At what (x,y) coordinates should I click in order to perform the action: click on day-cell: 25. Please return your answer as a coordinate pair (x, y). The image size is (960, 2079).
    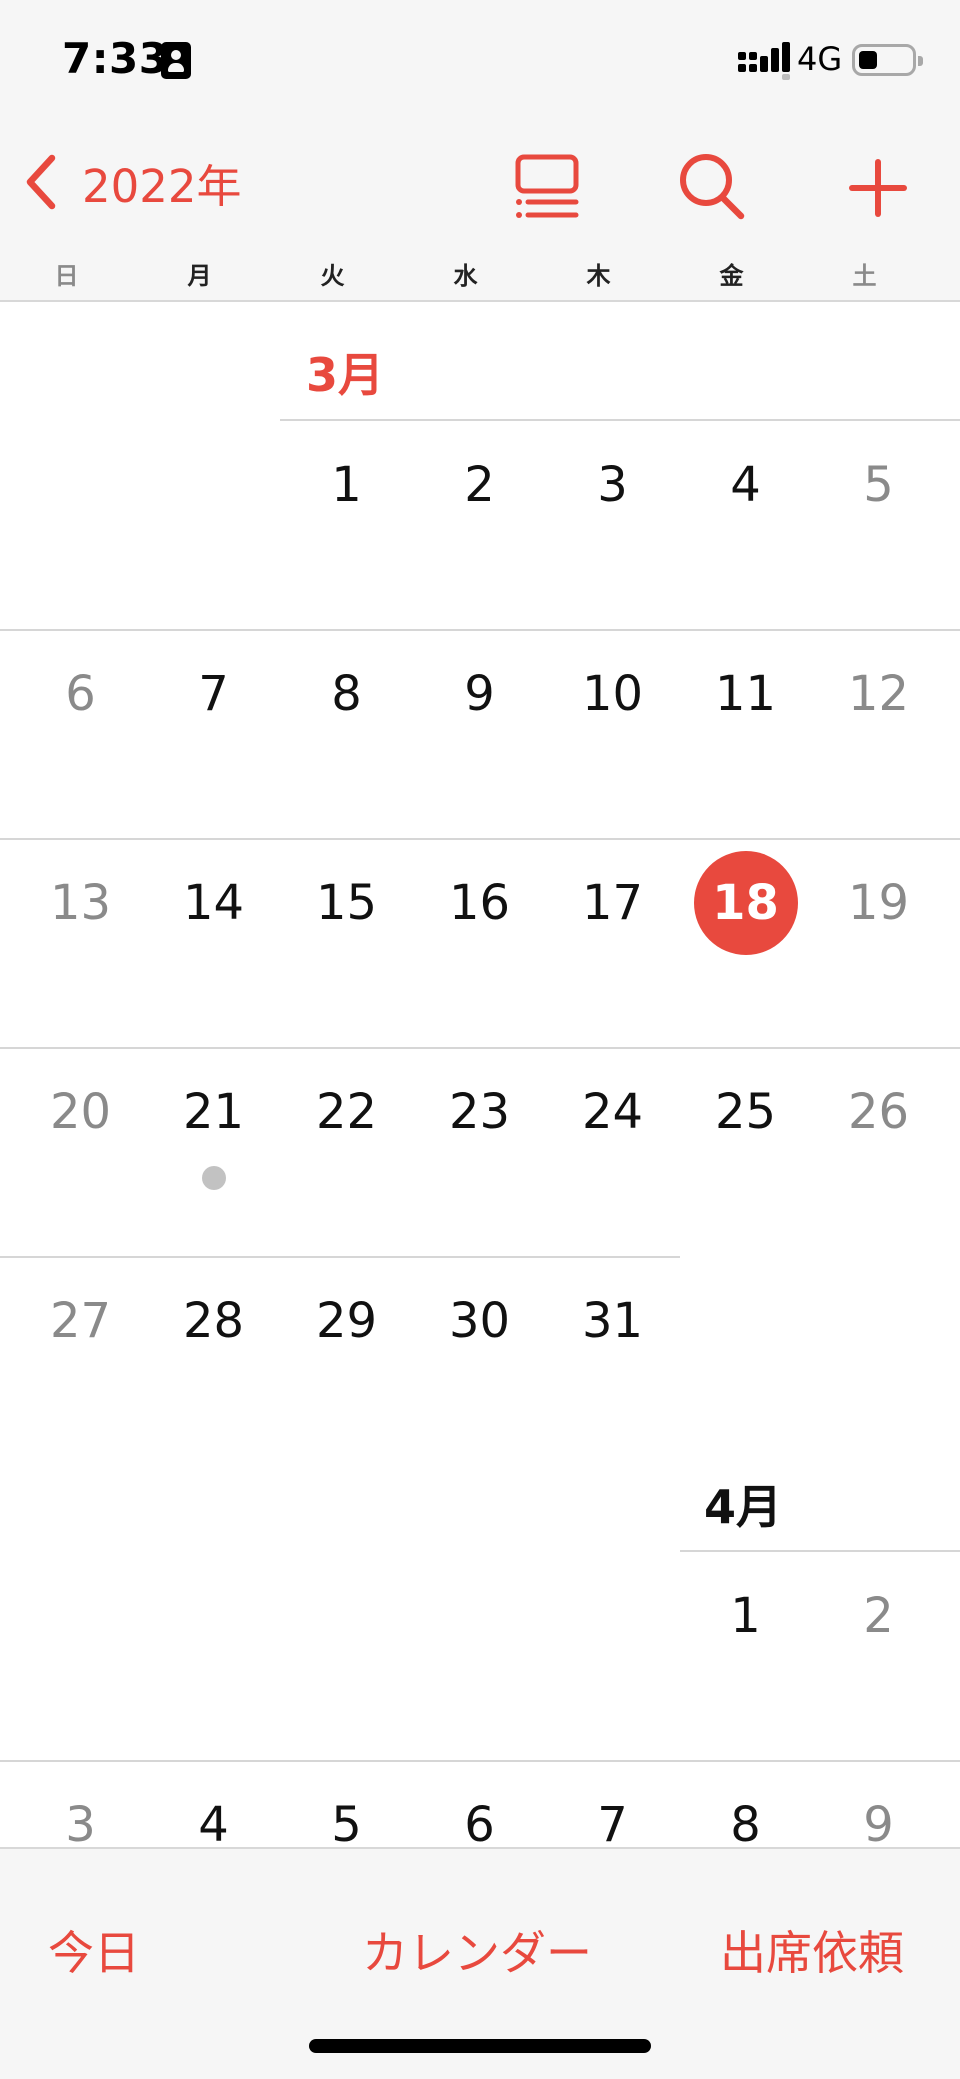
    Looking at the image, I should click on (745, 1112).